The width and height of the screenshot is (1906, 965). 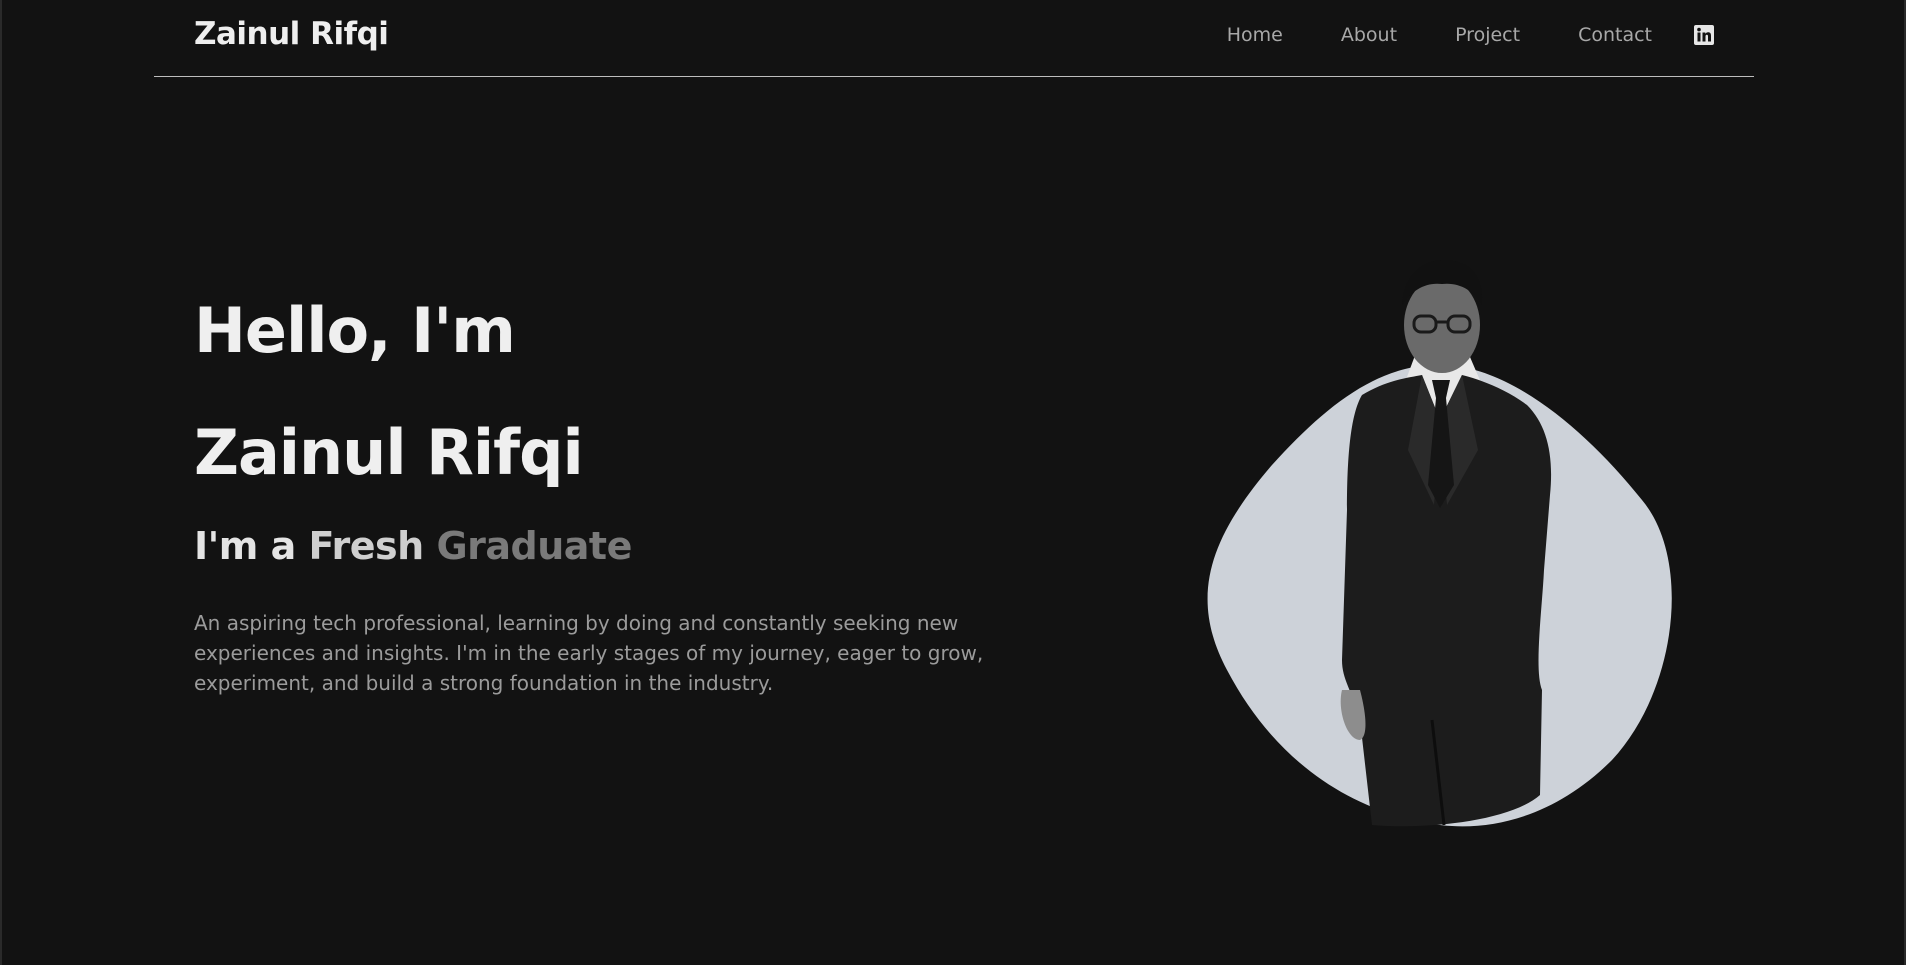 I want to click on nav-contact-link: Contact, so click(x=1615, y=35).